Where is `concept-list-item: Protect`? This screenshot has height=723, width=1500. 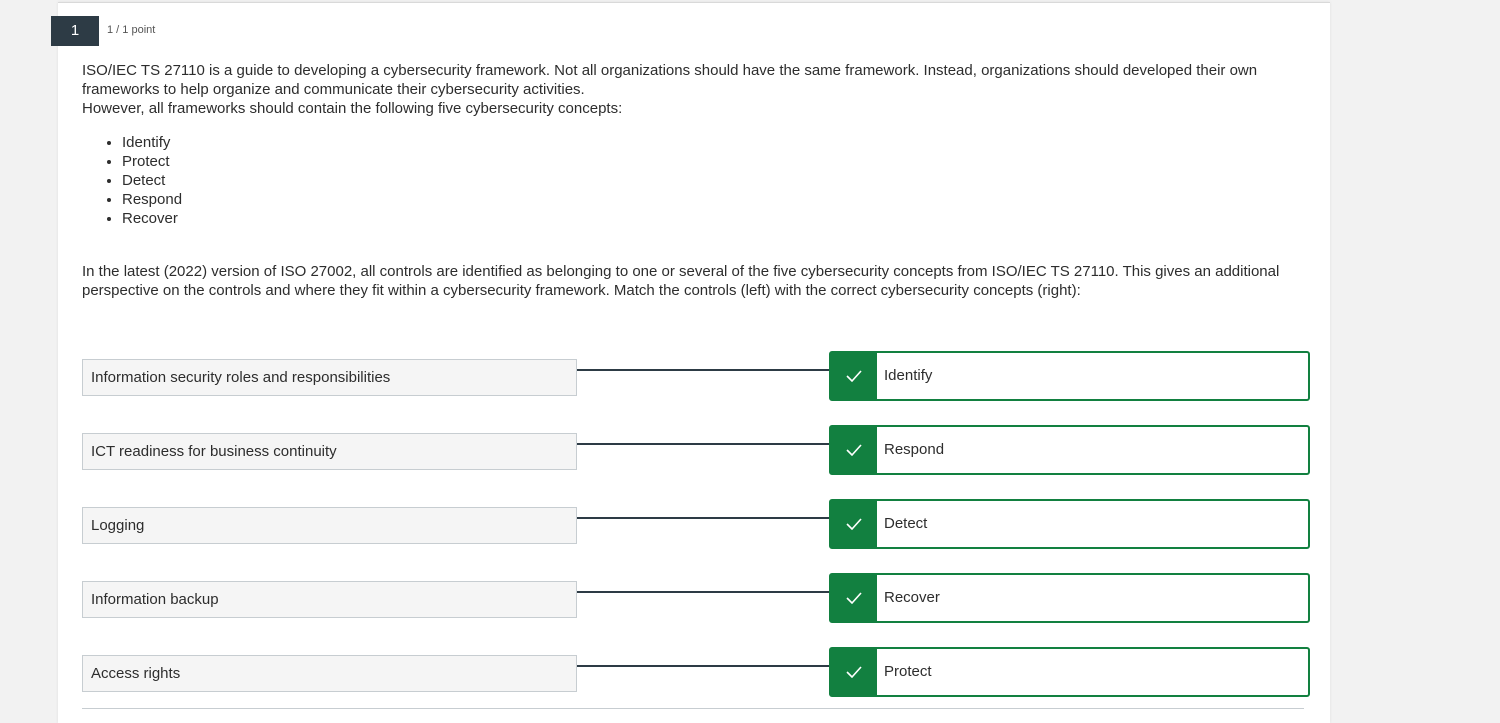
concept-list-item: Protect is located at coordinates (717, 161).